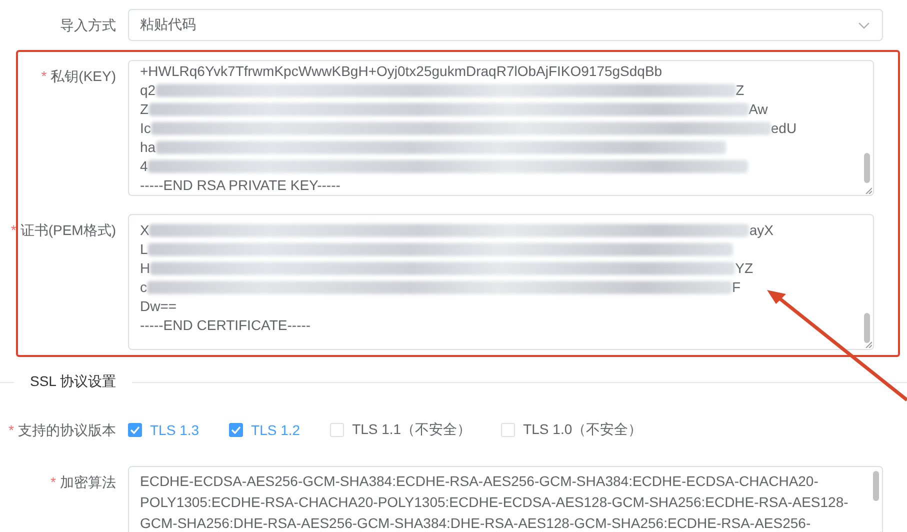 The image size is (907, 532). Describe the element at coordinates (68, 230) in the screenshot. I see `field-label: 证书(PEM格式)` at that location.